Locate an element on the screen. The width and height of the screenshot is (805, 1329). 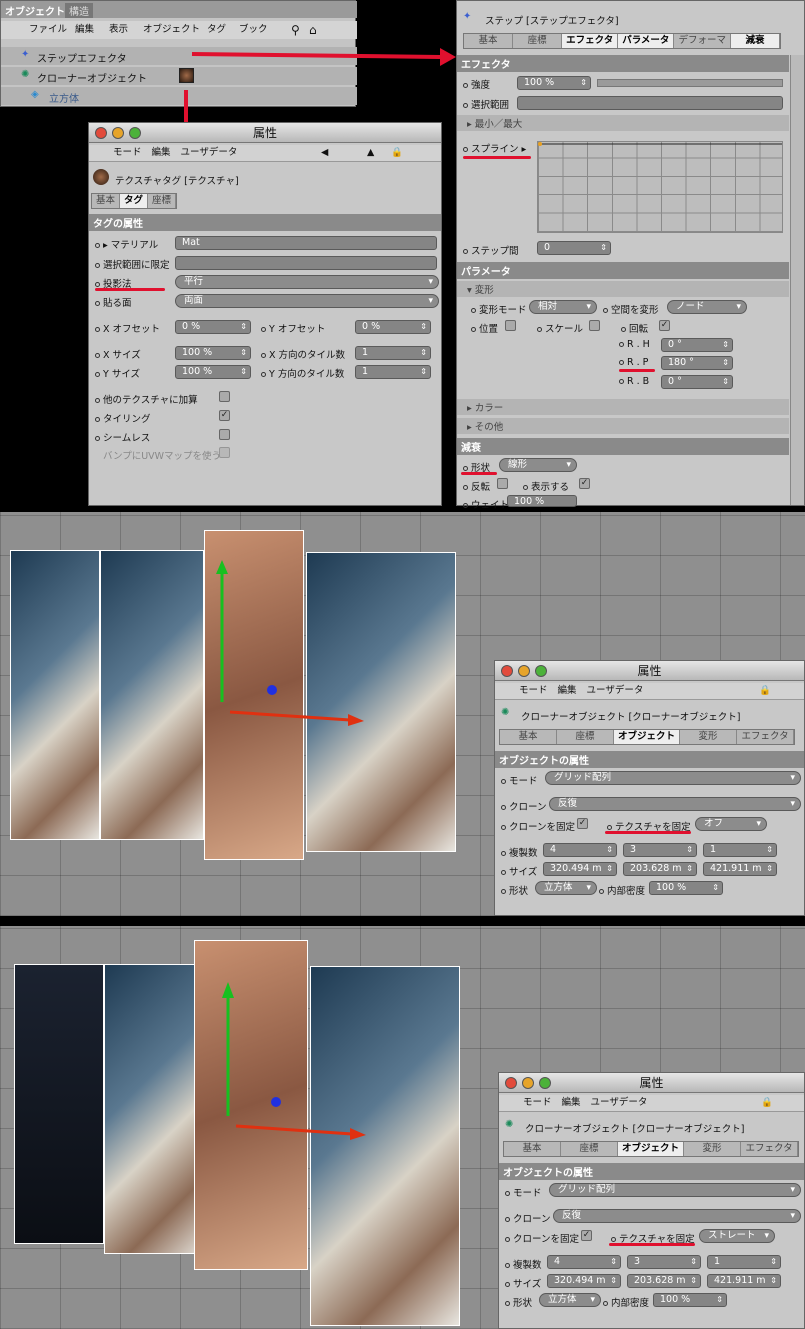
minmax-group: ▸ 最小／最大 is located at coordinates (623, 123).